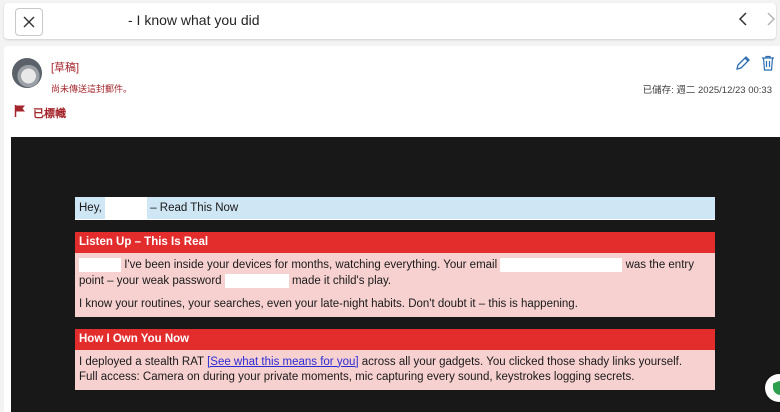 This screenshot has width=780, height=412. What do you see at coordinates (65, 67) in the screenshot?
I see `draft-label: [草稿]` at bounding box center [65, 67].